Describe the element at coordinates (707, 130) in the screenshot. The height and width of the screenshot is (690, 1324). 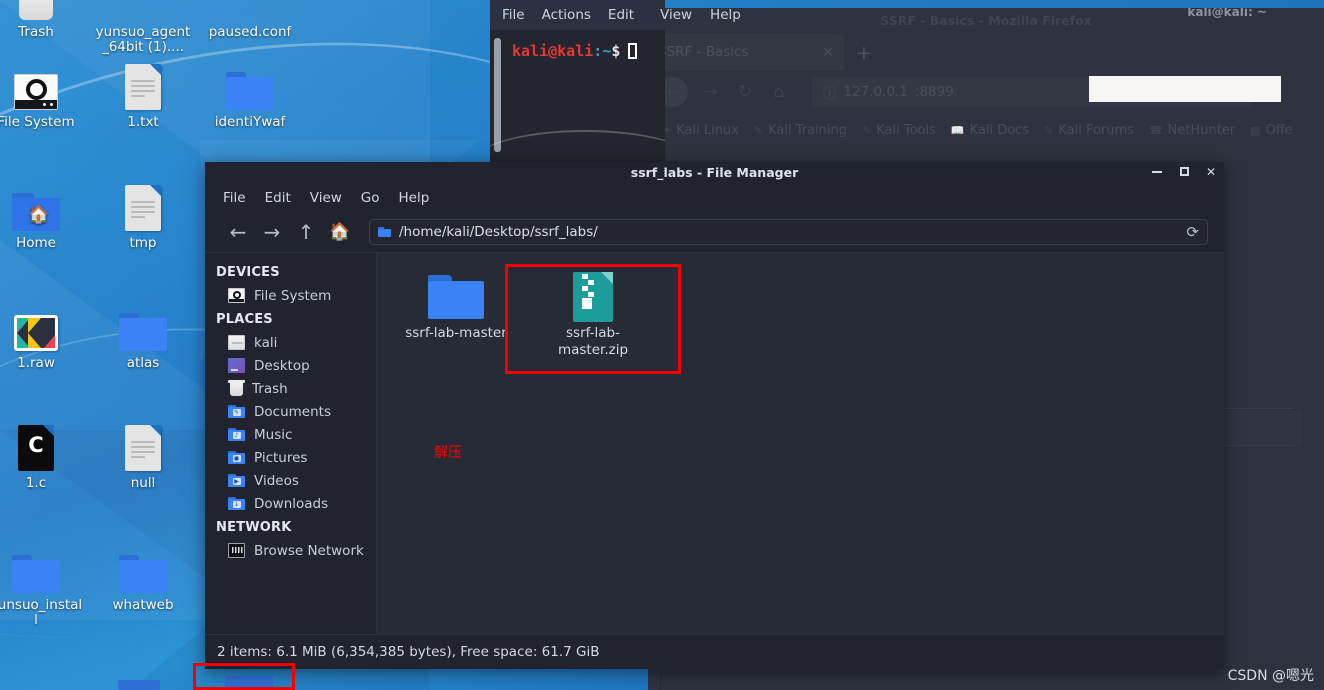
I see `bookmark-label: Kali Linux` at that location.